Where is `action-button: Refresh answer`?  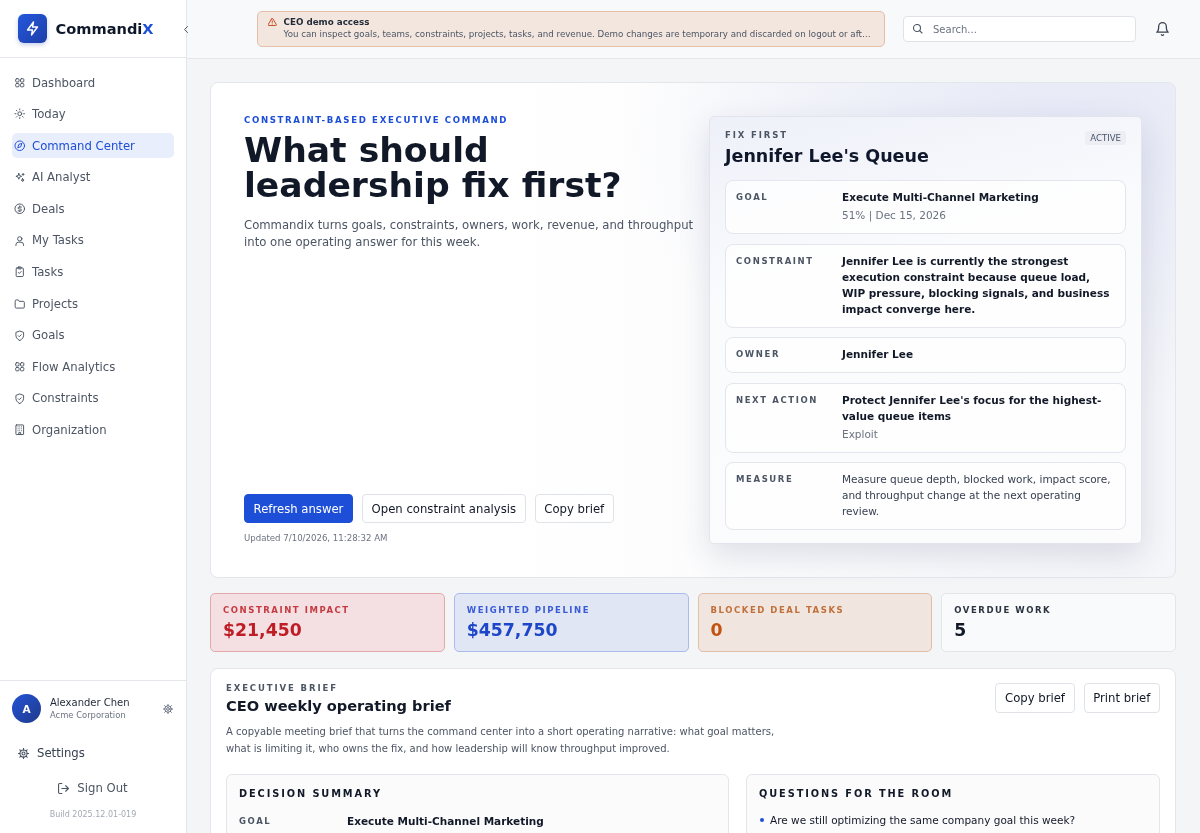
action-button: Refresh answer is located at coordinates (298, 508).